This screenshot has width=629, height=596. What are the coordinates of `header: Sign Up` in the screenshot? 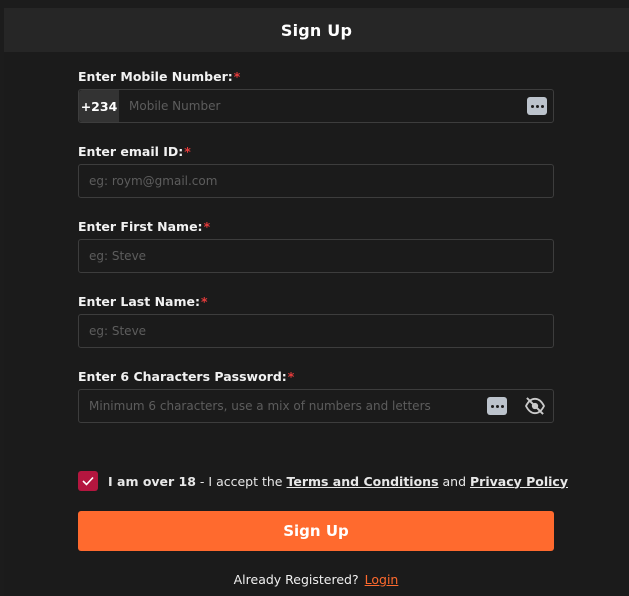 It's located at (316, 30).